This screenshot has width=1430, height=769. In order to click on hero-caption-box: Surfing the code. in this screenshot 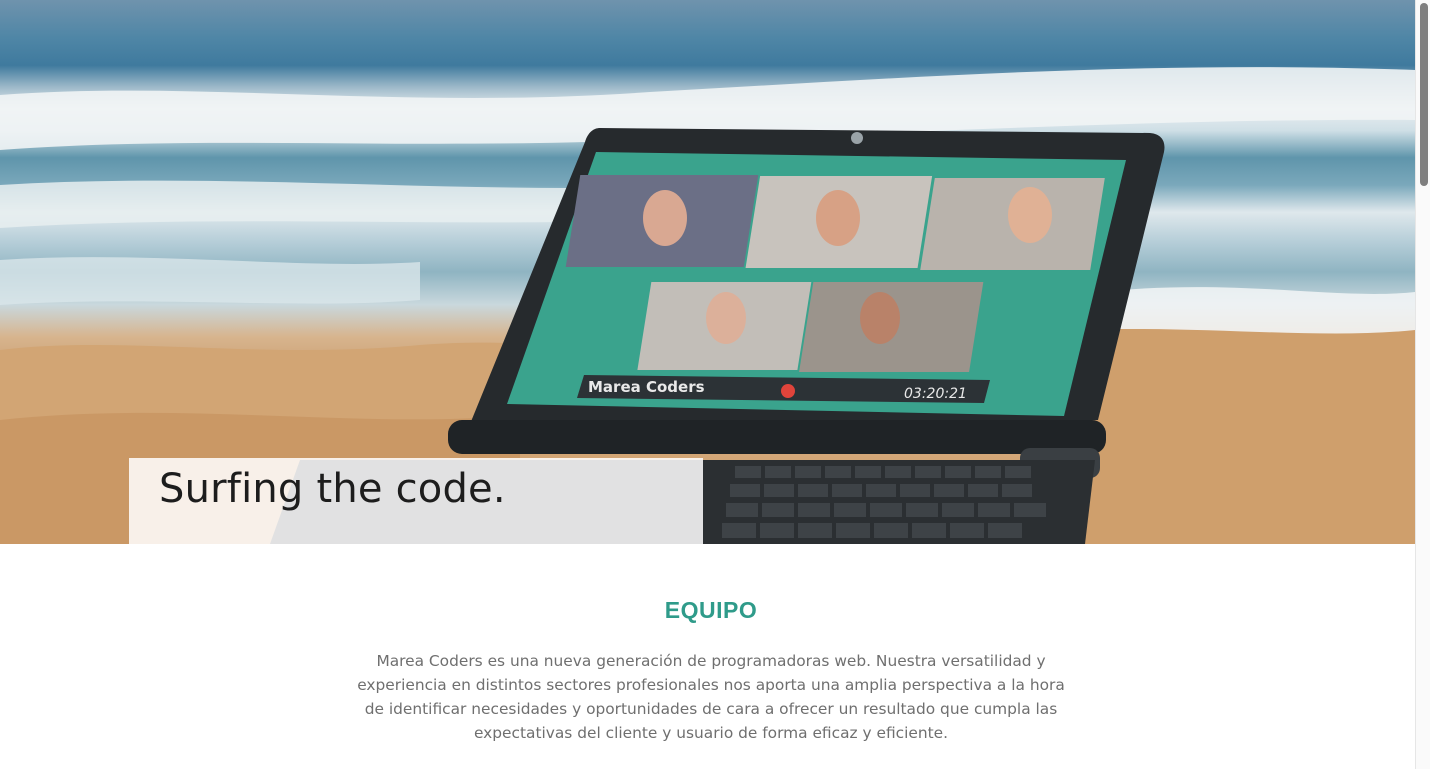, I will do `click(416, 501)`.